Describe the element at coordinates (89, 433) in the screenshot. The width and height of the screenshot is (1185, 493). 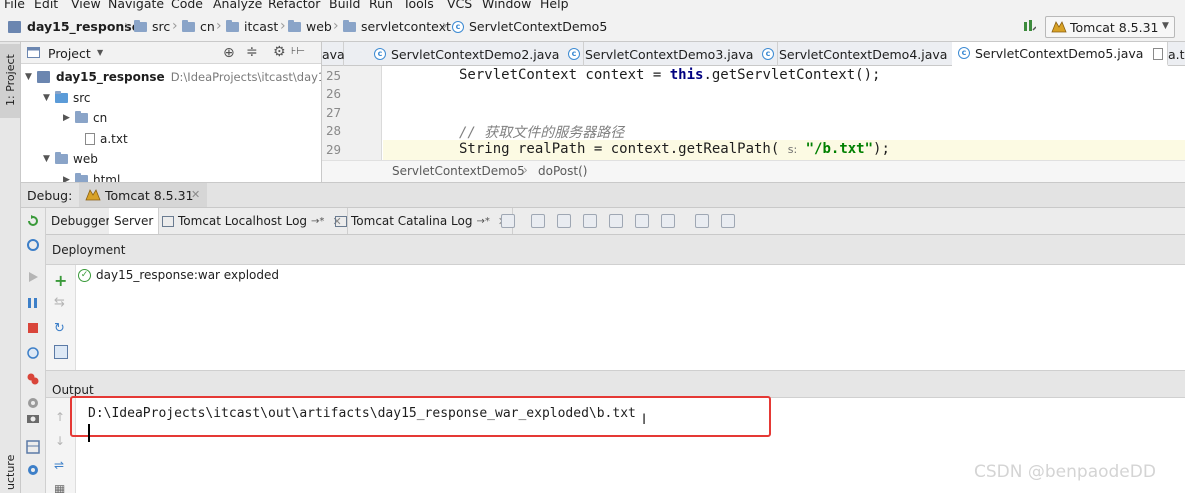
I see `text-caret` at that location.